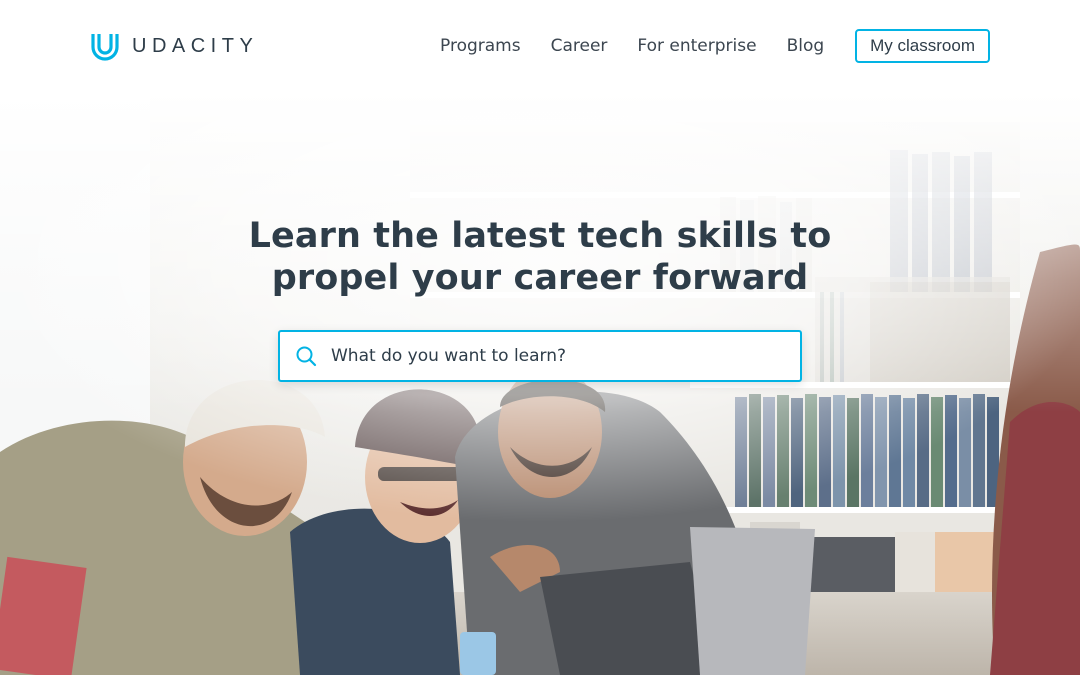 The height and width of the screenshot is (675, 1080). I want to click on hero-title-line-2: propel your career forward, so click(540, 278).